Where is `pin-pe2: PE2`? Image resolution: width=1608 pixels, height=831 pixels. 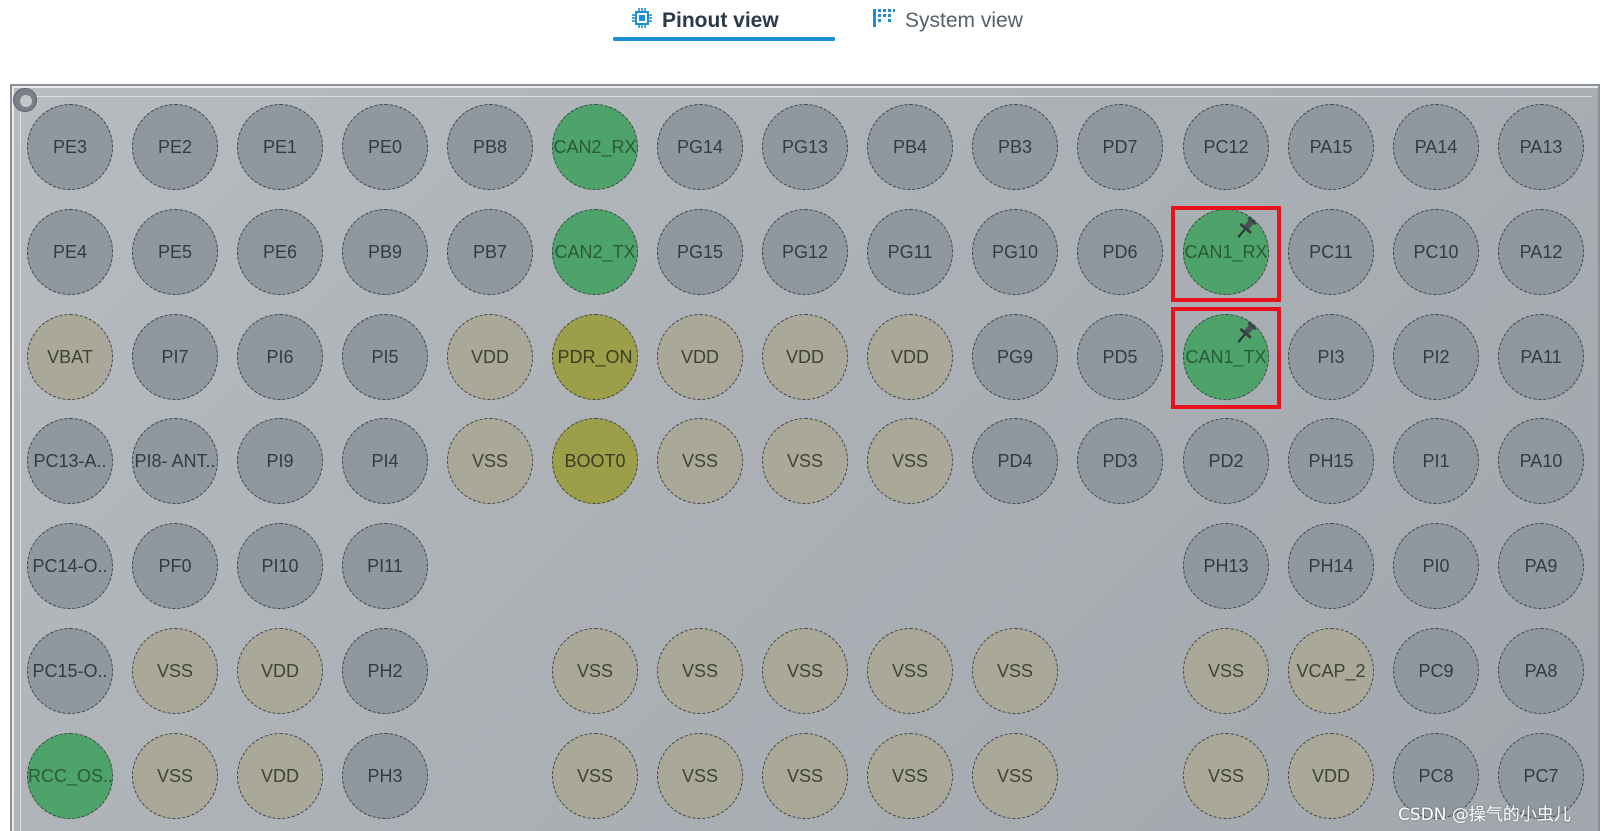 pin-pe2: PE2 is located at coordinates (175, 147).